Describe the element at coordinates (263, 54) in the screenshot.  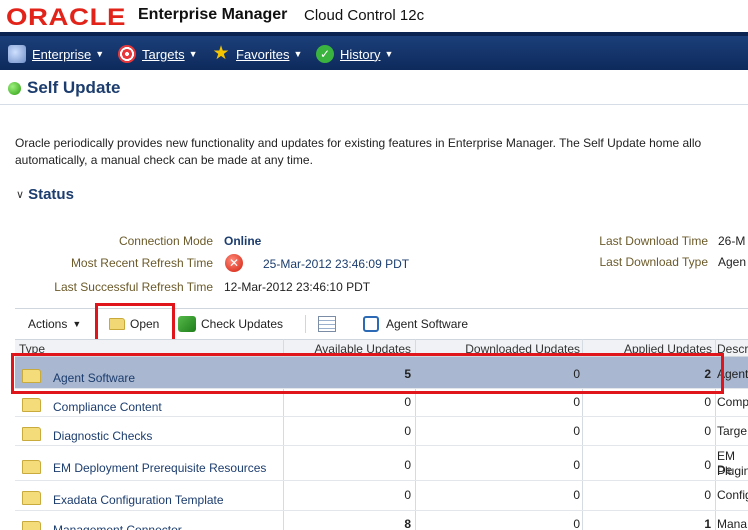
I see `nav-favorites-label: Favorites` at that location.